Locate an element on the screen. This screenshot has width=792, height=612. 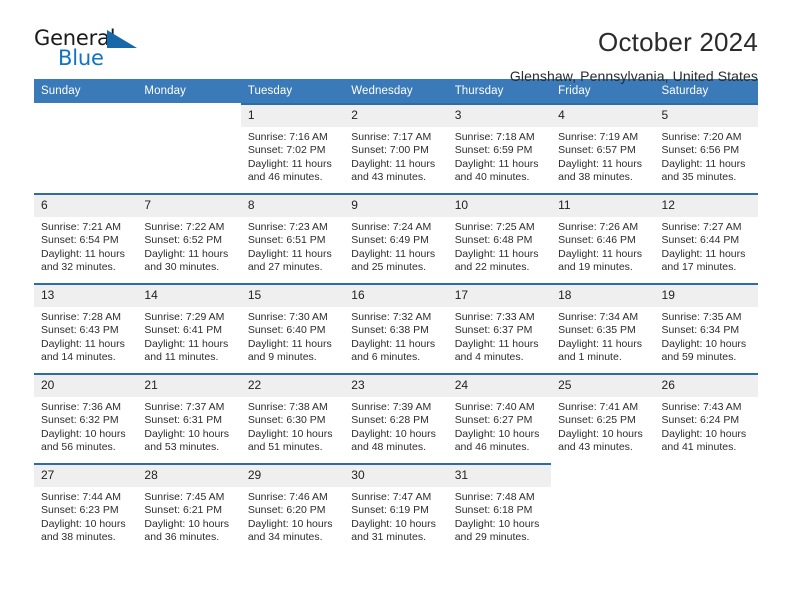
daylight-duration-line2: and 19 minutes. is located at coordinates (595, 267).